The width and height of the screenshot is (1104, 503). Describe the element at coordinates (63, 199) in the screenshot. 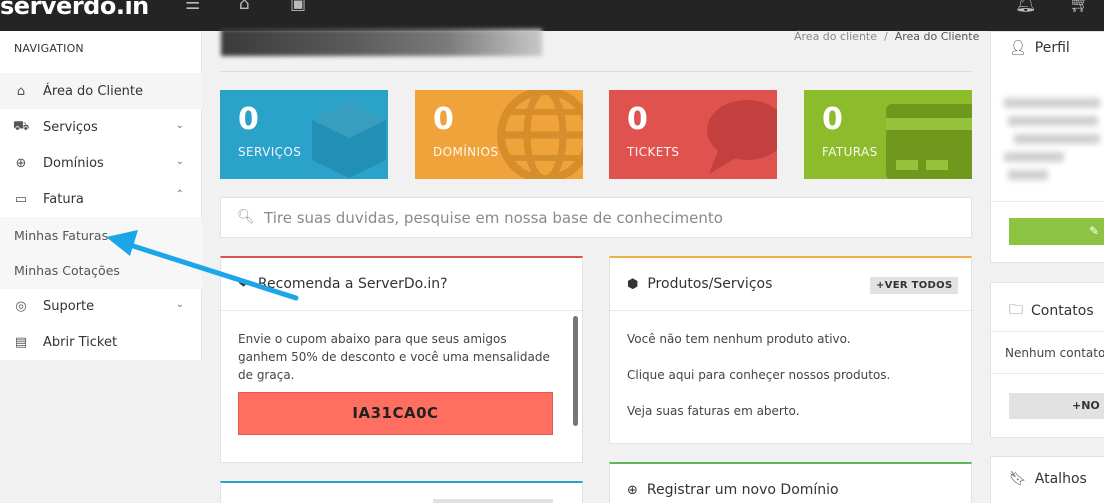

I see `sidebar-item-label: Fatura` at that location.